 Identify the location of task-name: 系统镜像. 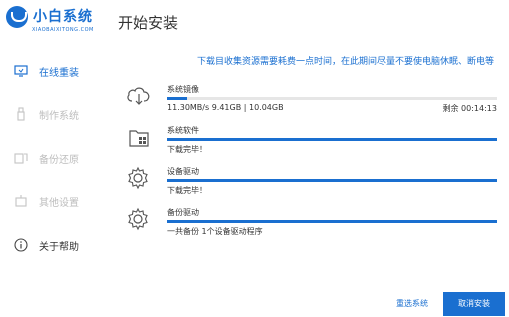
(183, 89).